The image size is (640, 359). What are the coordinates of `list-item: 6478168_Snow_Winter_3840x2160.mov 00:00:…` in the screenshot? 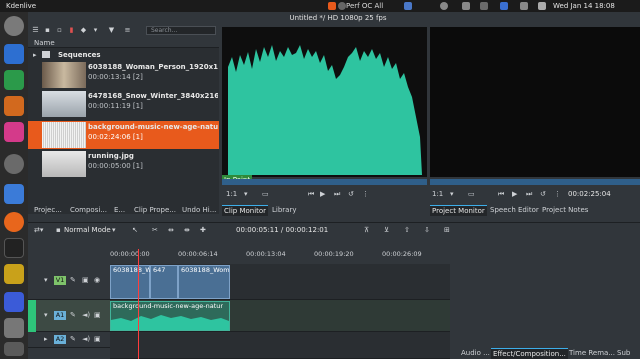 It's located at (123, 104).